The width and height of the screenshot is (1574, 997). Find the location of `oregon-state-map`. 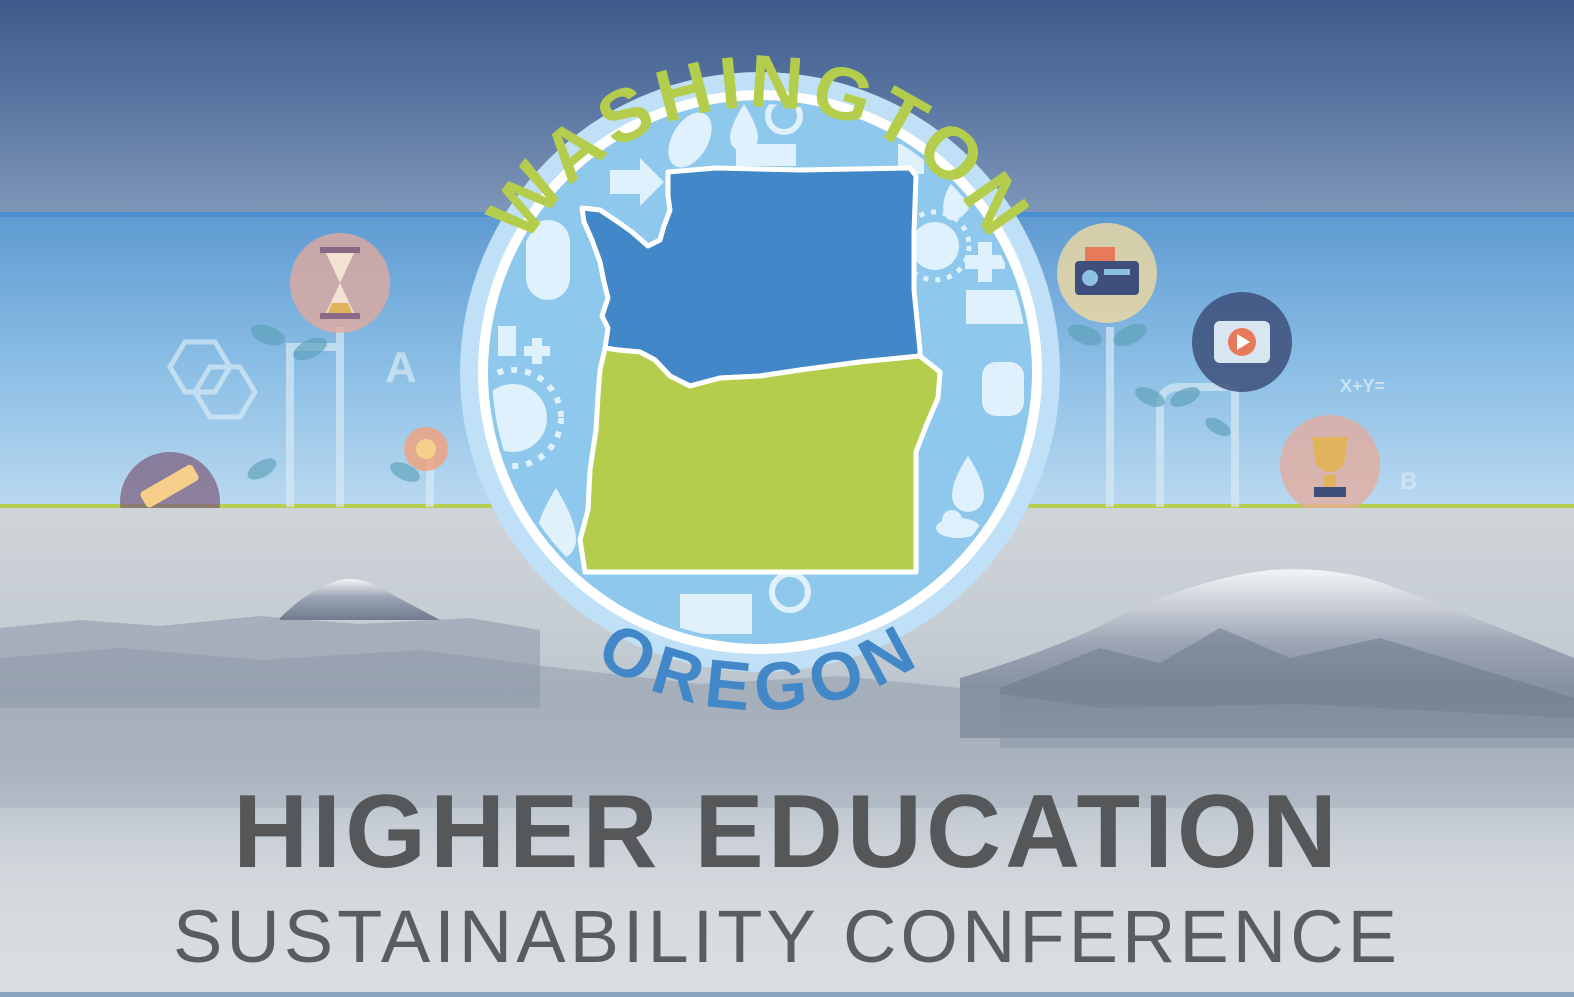

oregon-state-map is located at coordinates (760, 460).